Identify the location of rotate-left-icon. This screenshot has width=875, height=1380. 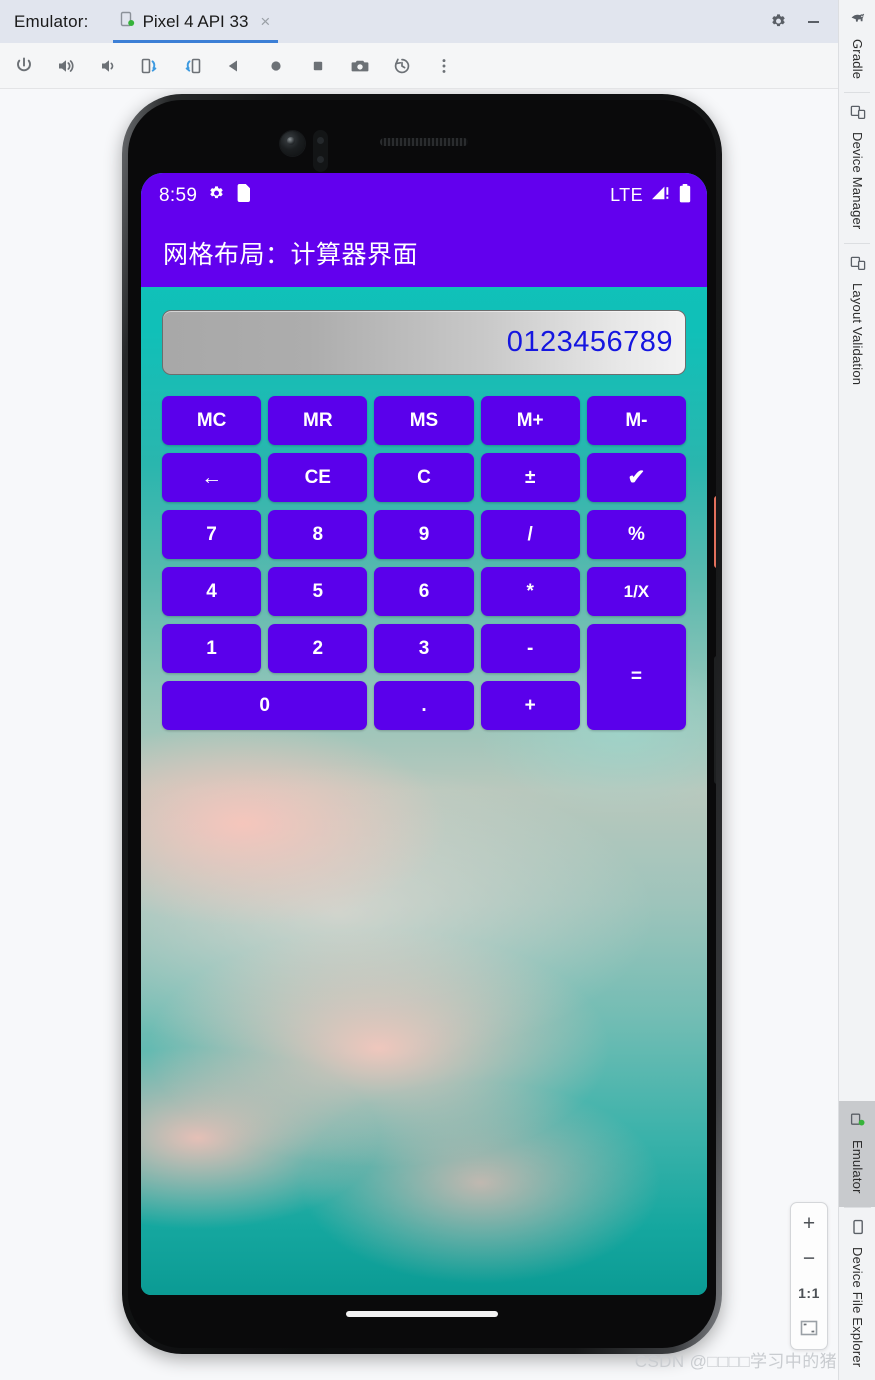
(150, 66).